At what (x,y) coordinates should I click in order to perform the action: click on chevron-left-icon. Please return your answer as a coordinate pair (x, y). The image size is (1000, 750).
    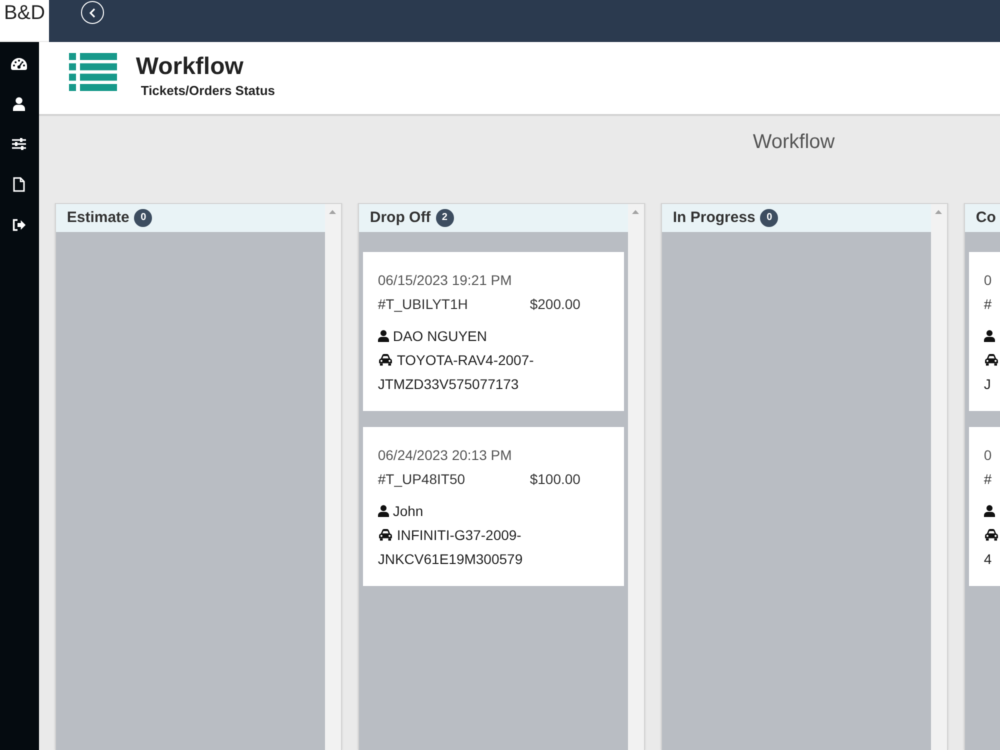
    Looking at the image, I should click on (92, 13).